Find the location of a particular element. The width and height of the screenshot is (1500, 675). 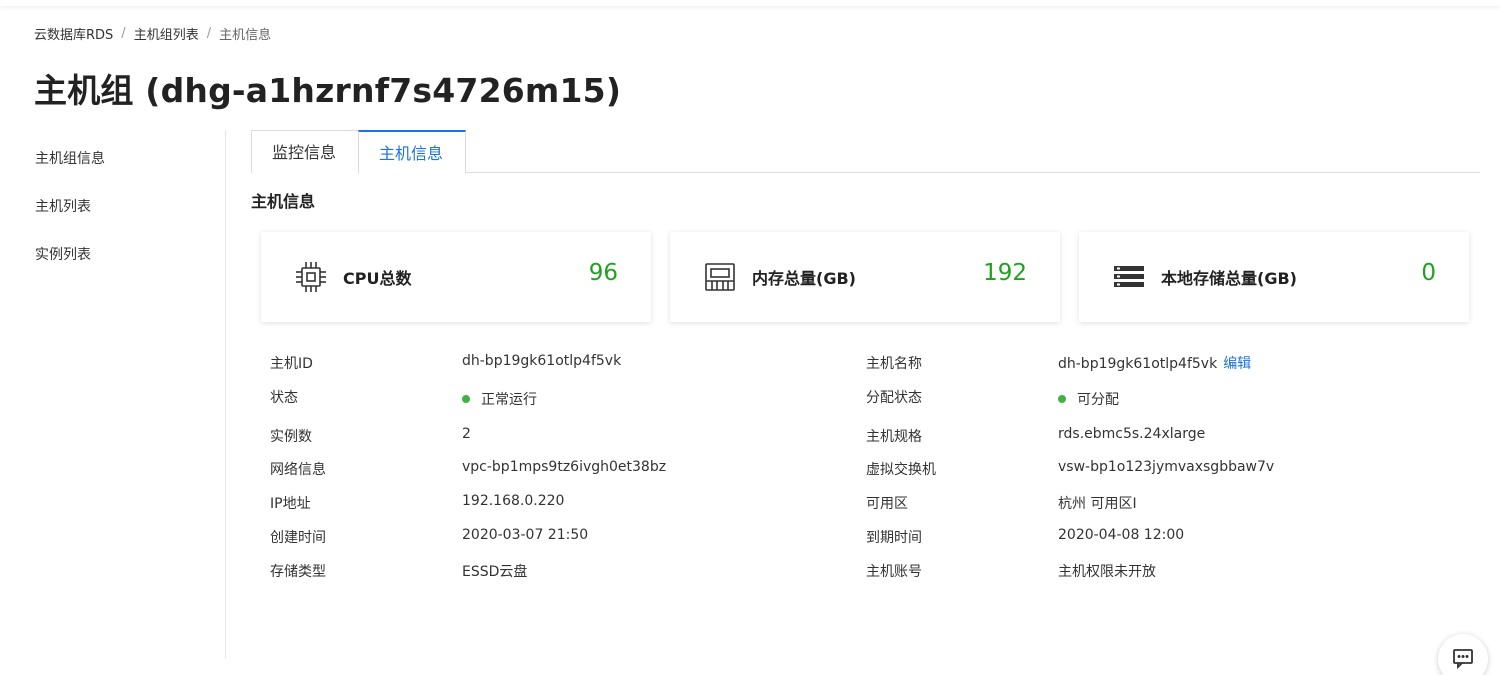

top-shadow is located at coordinates (750, 3).